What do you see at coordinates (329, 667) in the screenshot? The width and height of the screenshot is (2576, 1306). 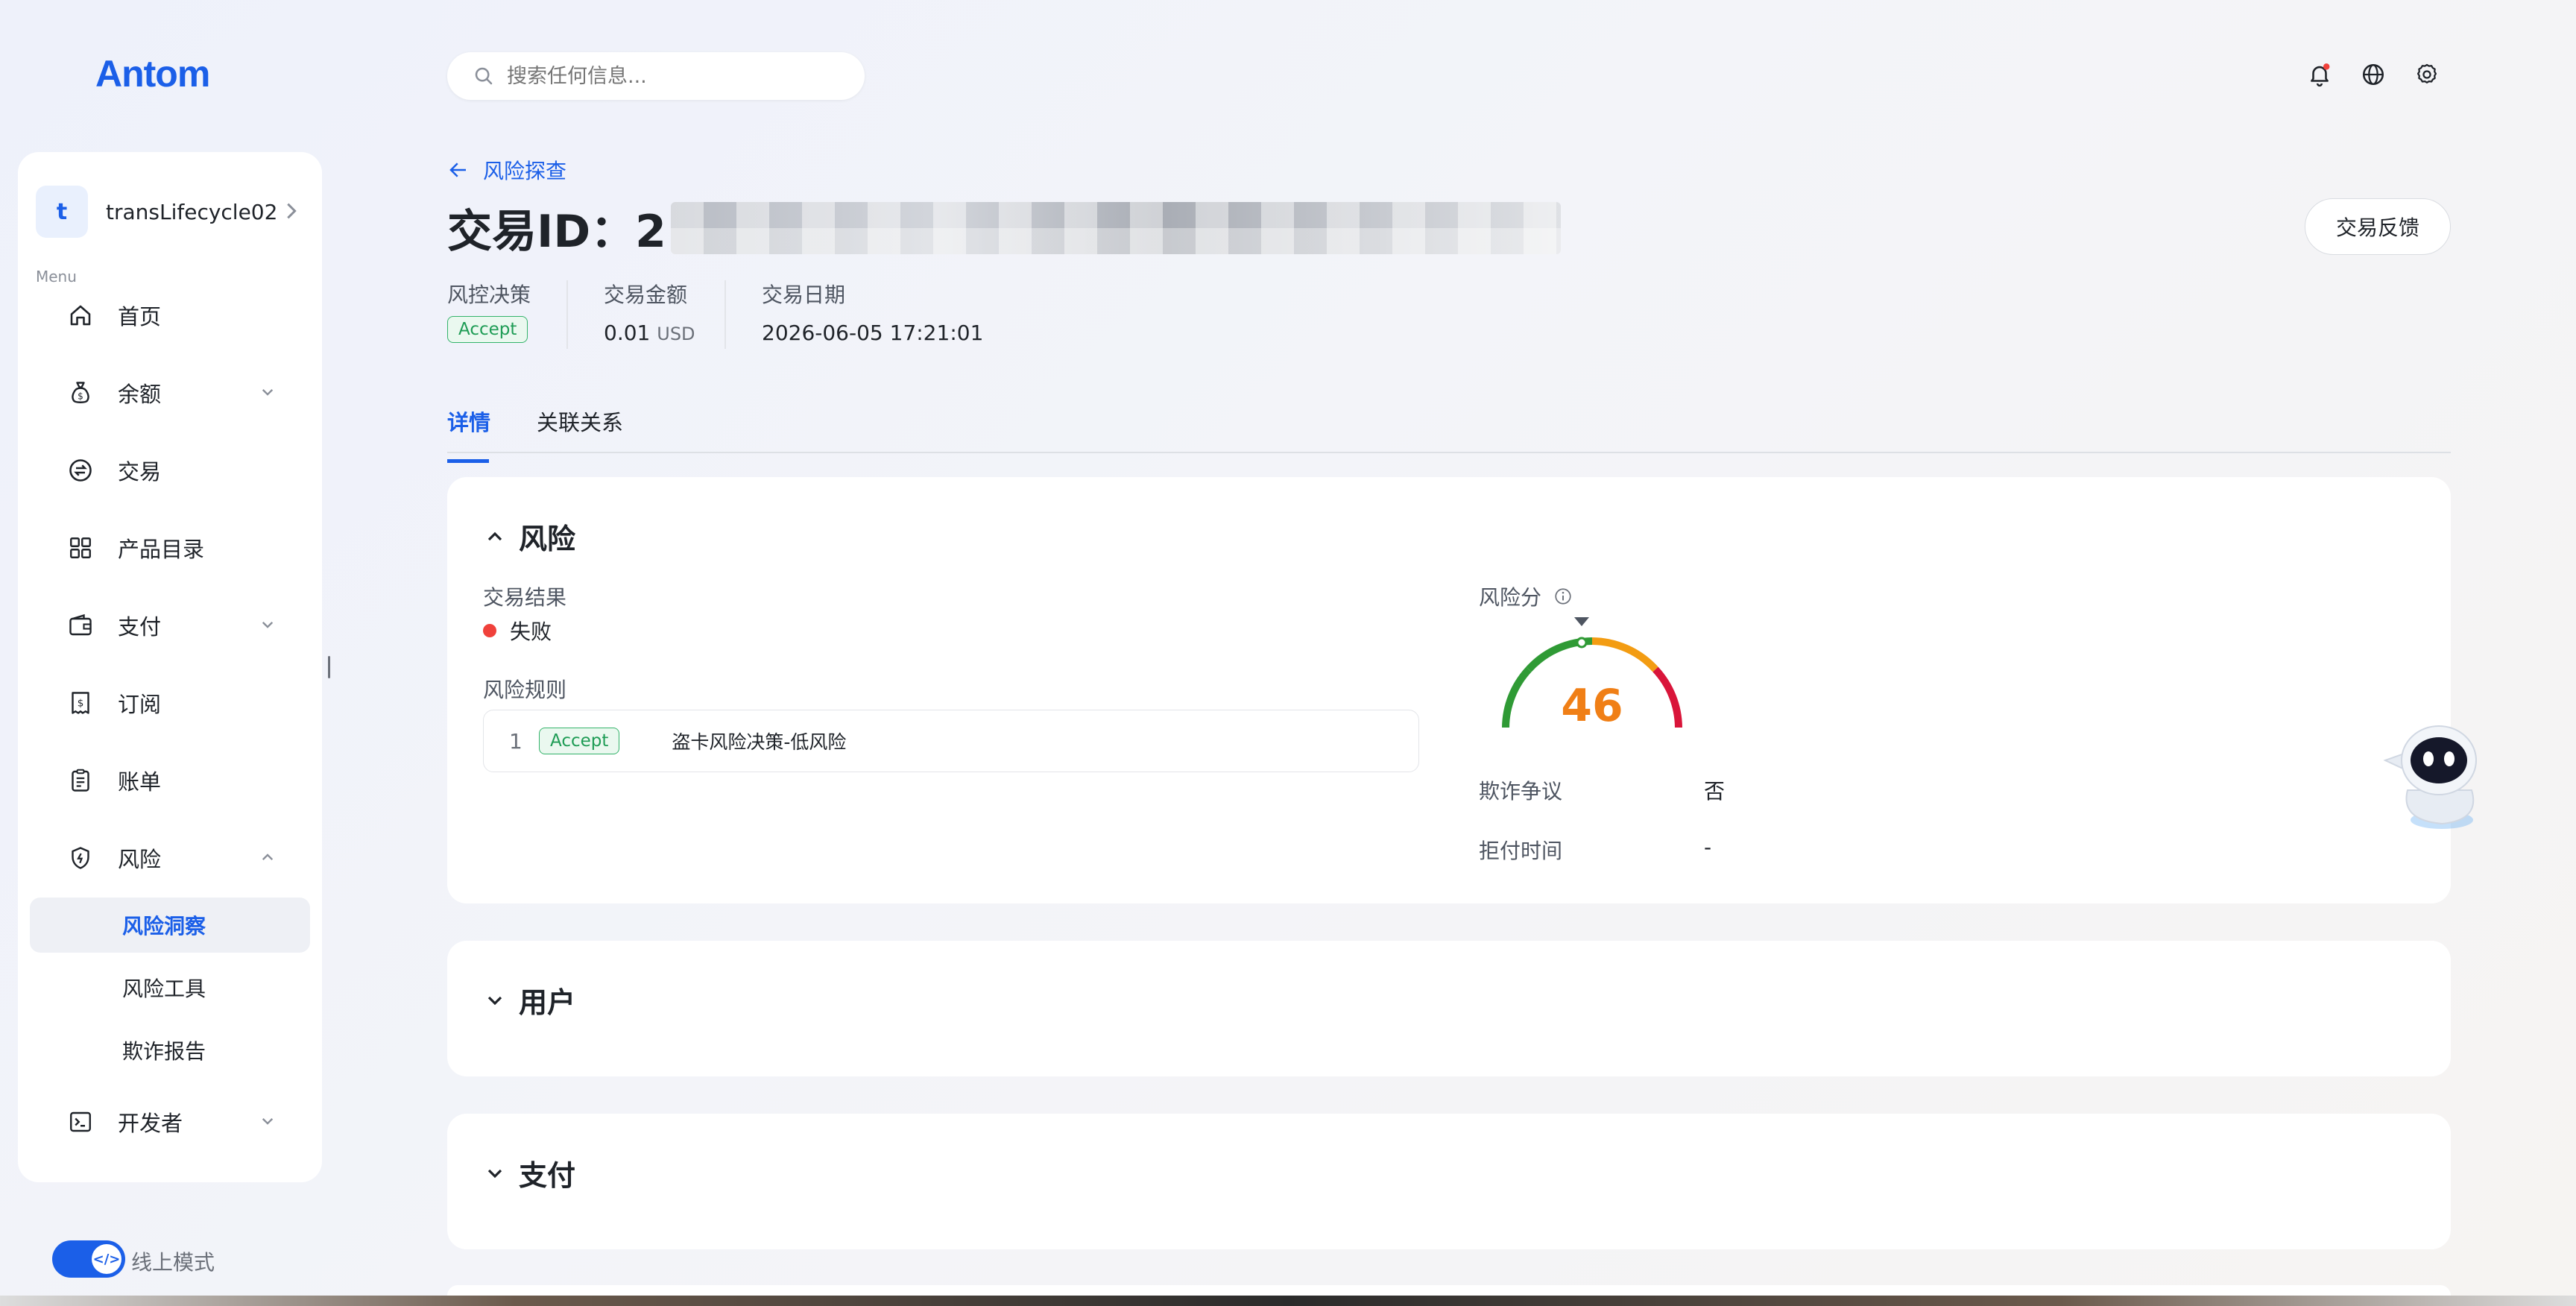 I see `sidebar-collapse-handle` at bounding box center [329, 667].